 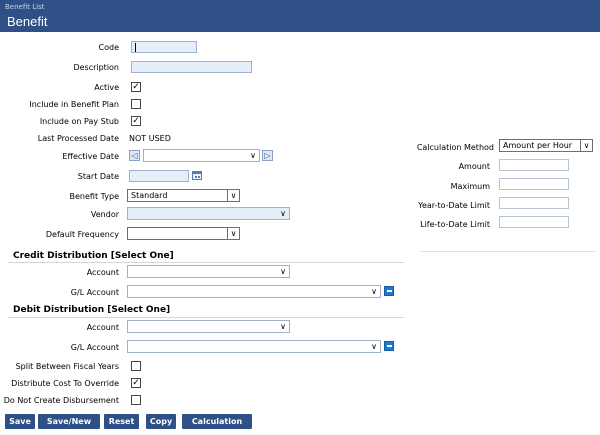 What do you see at coordinates (92, 310) in the screenshot?
I see `debit-distribution-heading: Debit Distribution [Select One]` at bounding box center [92, 310].